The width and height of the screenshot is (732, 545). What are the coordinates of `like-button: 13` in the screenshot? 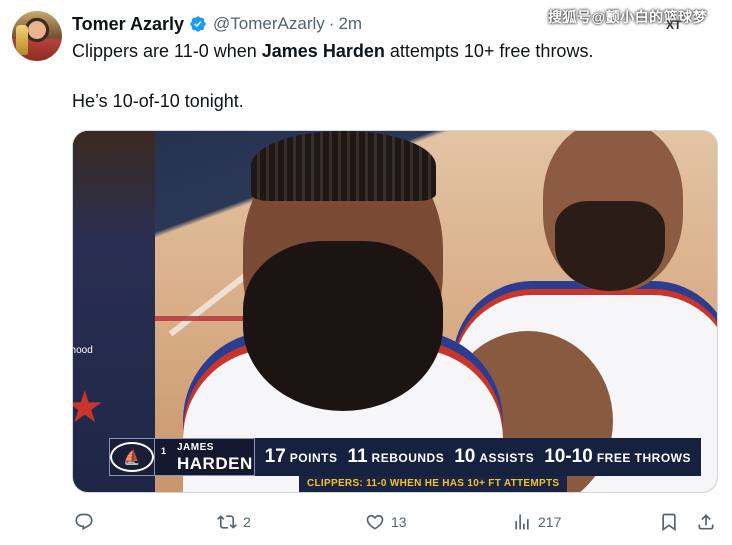 It's located at (386, 522).